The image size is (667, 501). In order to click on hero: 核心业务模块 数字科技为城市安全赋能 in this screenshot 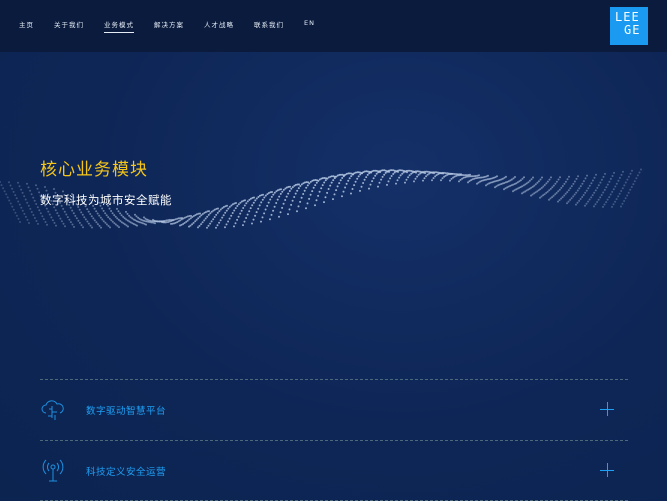, I will do `click(106, 181)`.